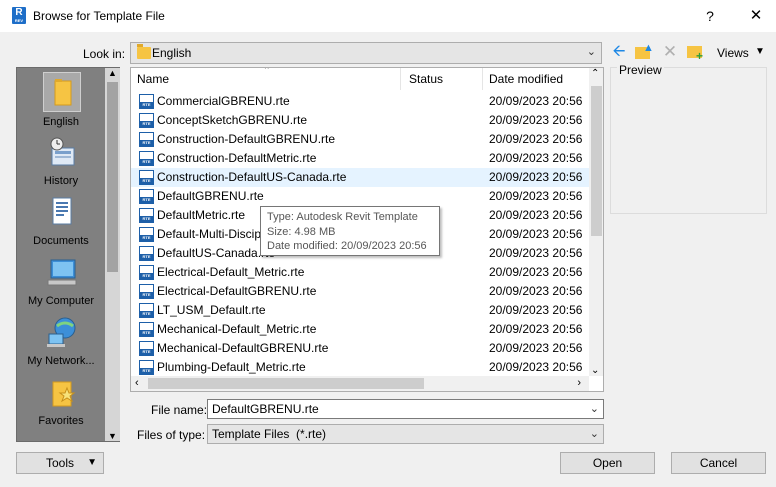 The image size is (776, 487). I want to click on views-label: Views, so click(733, 53).